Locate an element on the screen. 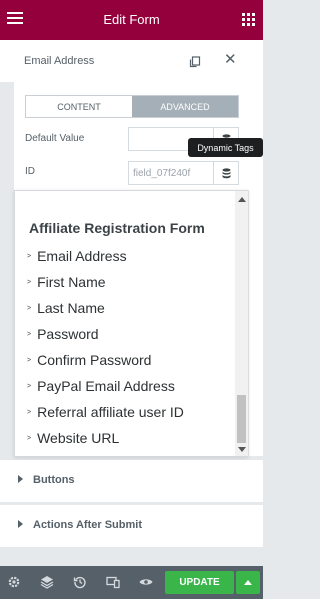  layers-icon is located at coordinates (47, 582).